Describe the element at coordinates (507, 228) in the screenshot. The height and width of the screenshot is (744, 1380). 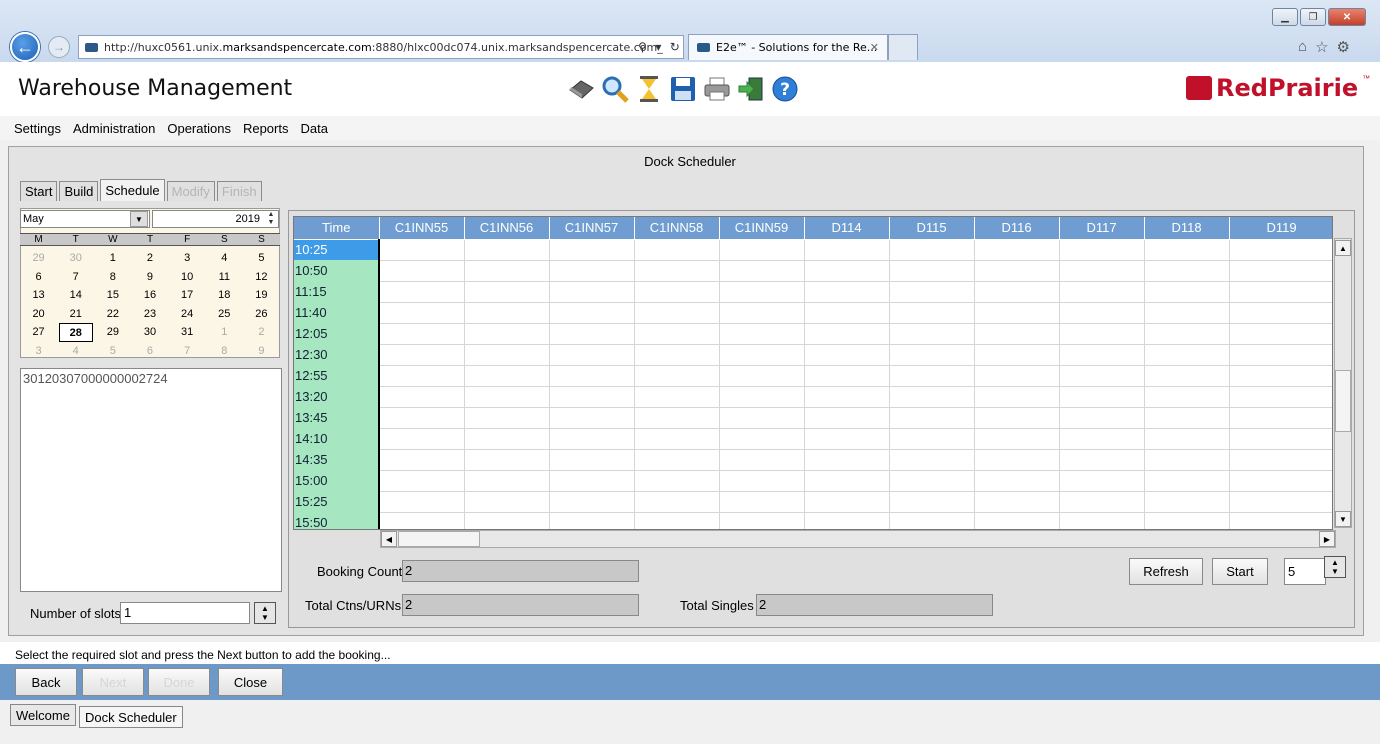
I see `dock-column-header: C1INN56` at that location.